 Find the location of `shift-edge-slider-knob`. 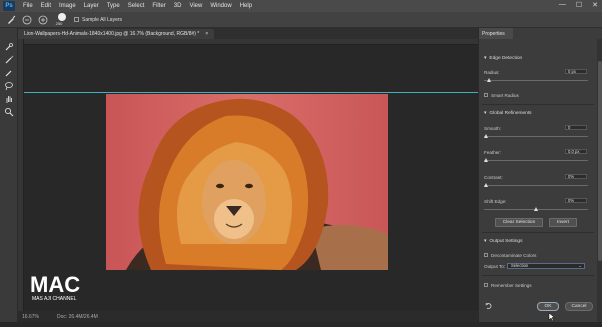

shift-edge-slider-knob is located at coordinates (536, 209).